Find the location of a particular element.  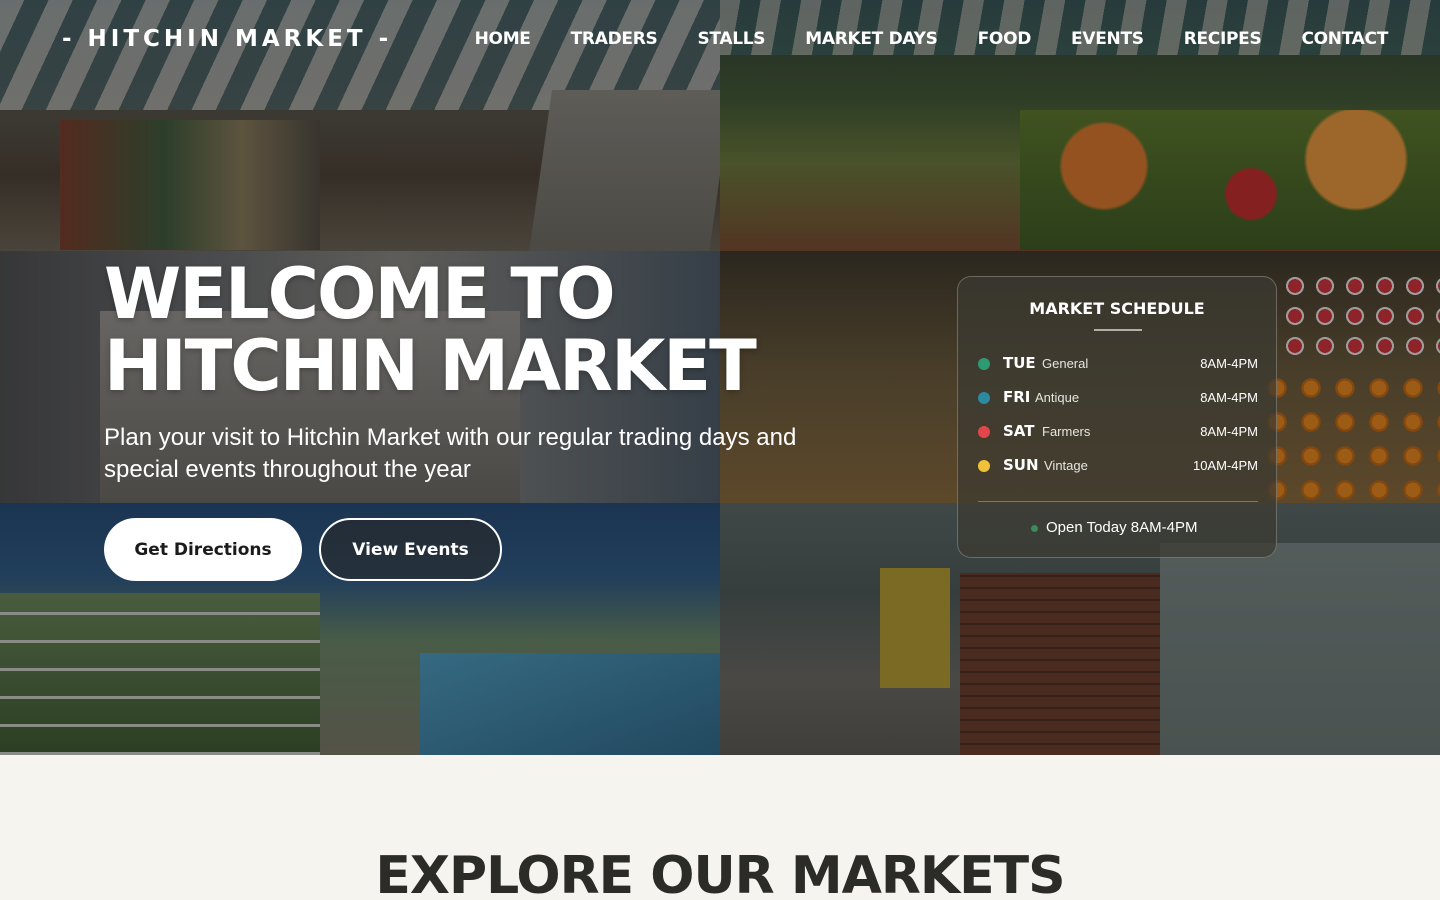

schedule-market-type: Farmers is located at coordinates (1066, 431).